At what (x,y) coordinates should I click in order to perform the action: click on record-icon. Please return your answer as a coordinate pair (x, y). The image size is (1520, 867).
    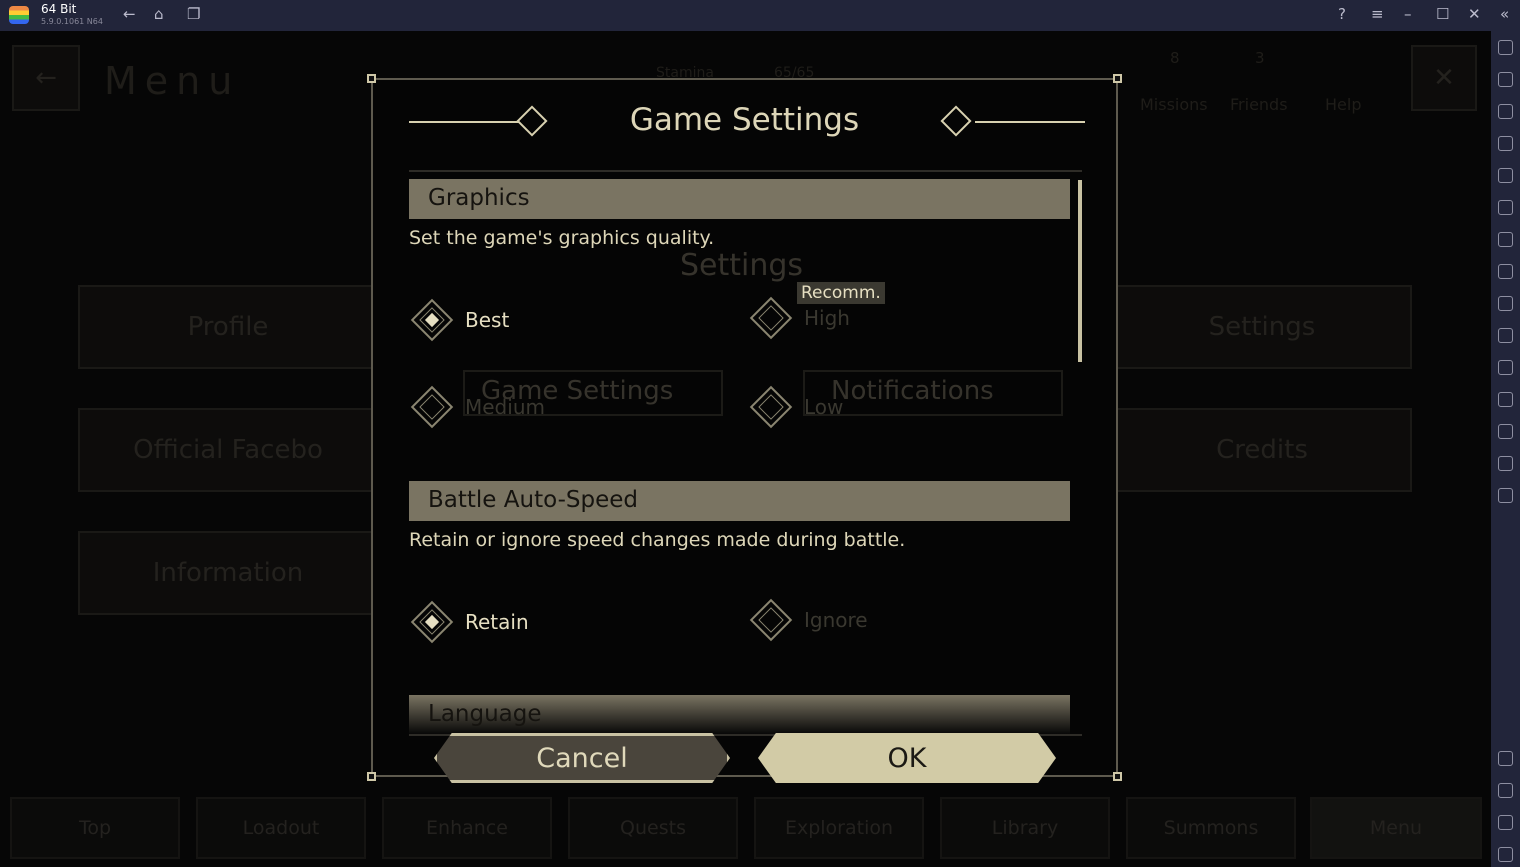
    Looking at the image, I should click on (1505, 175).